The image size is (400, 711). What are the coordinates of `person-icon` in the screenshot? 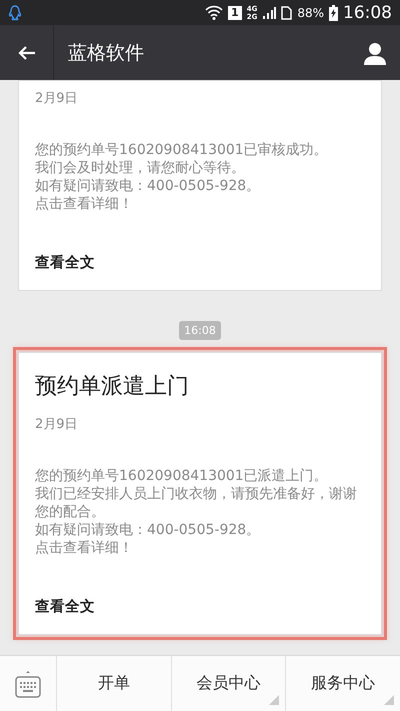 It's located at (375, 52).